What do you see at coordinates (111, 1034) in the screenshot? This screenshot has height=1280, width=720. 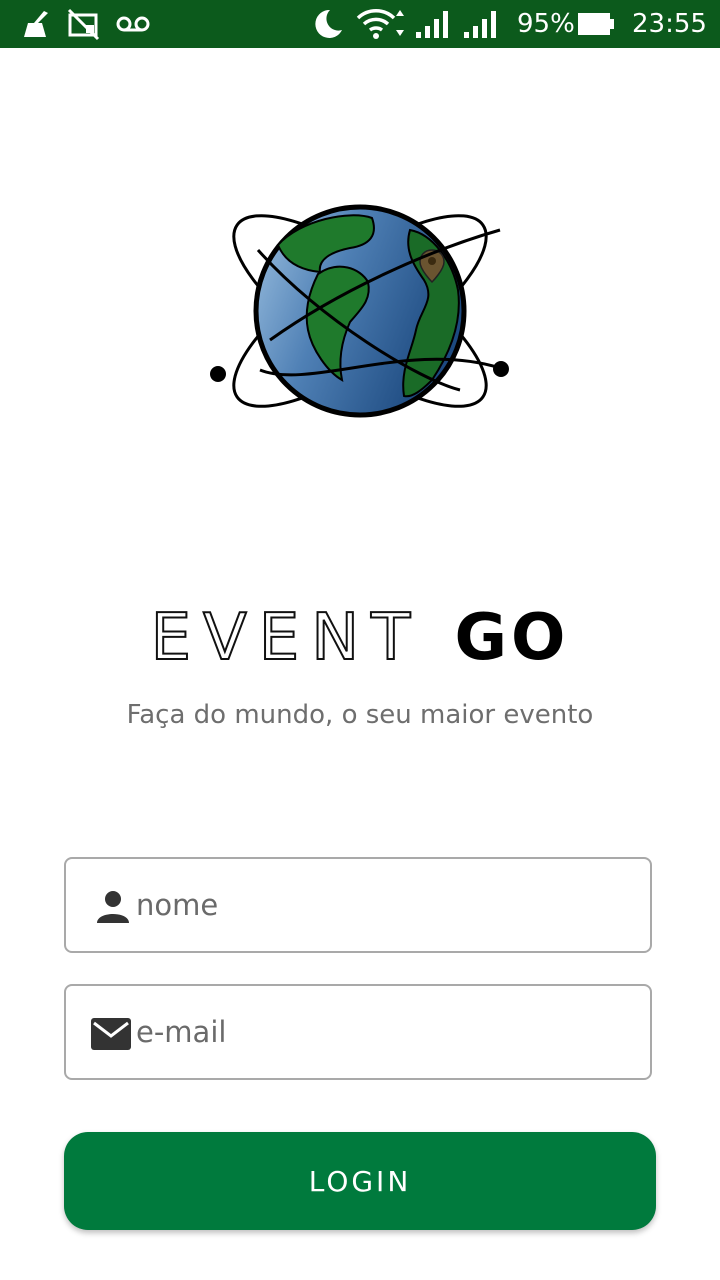 I see `mail-icon` at bounding box center [111, 1034].